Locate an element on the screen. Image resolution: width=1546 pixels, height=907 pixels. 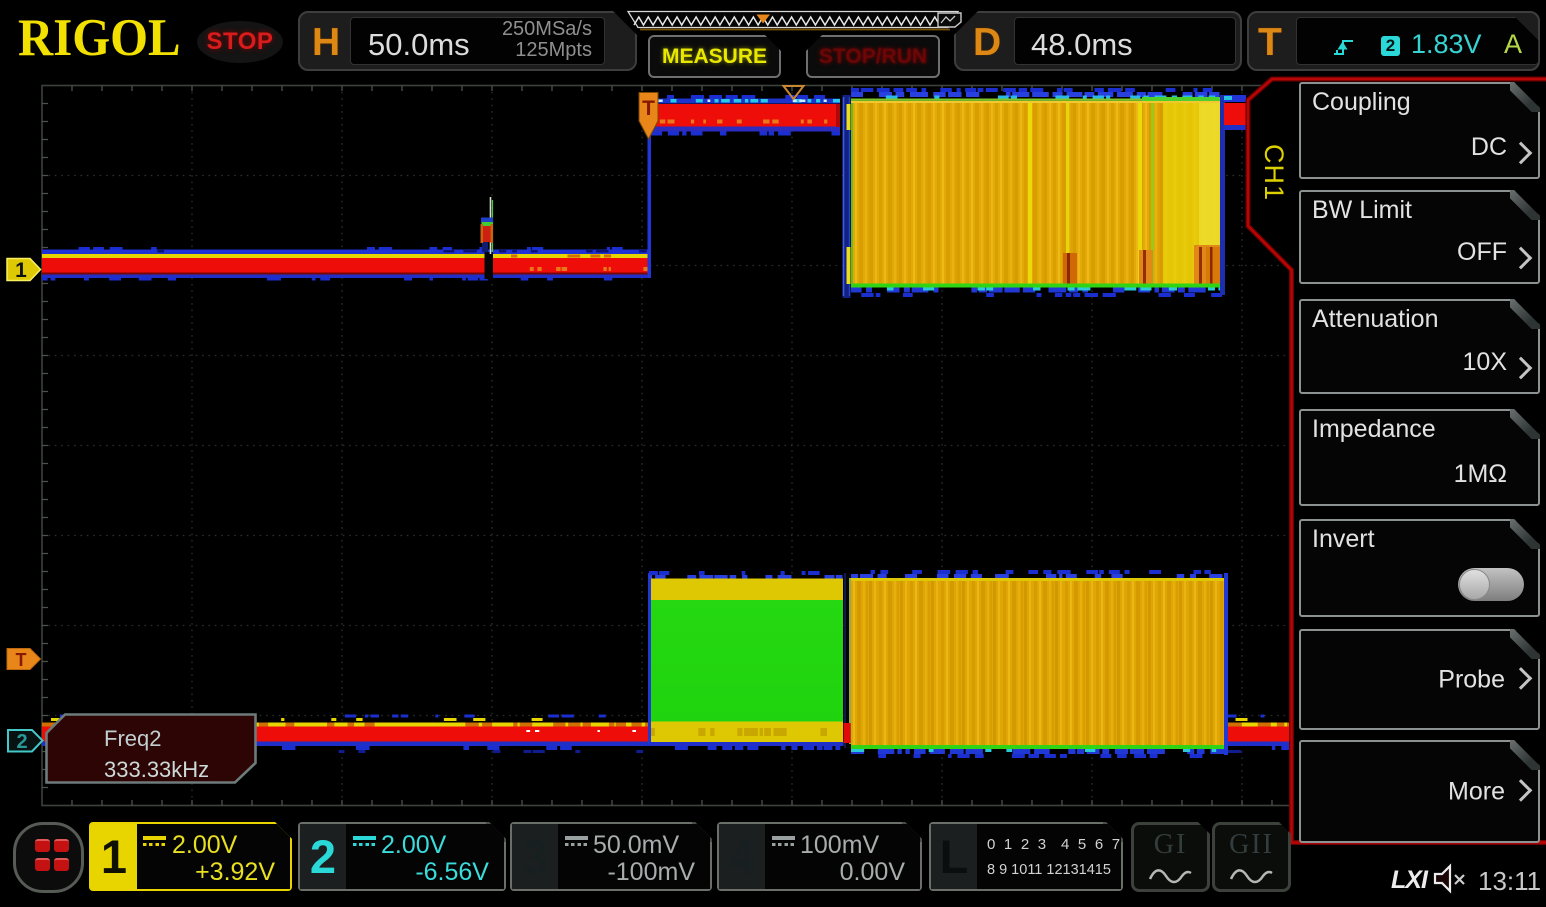
svg-text: Freq2 is located at coordinates (132, 738).